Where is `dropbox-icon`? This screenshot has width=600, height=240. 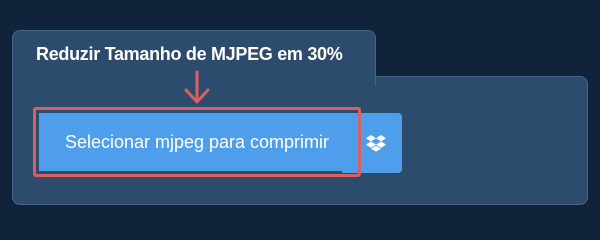
dropbox-icon is located at coordinates (376, 143).